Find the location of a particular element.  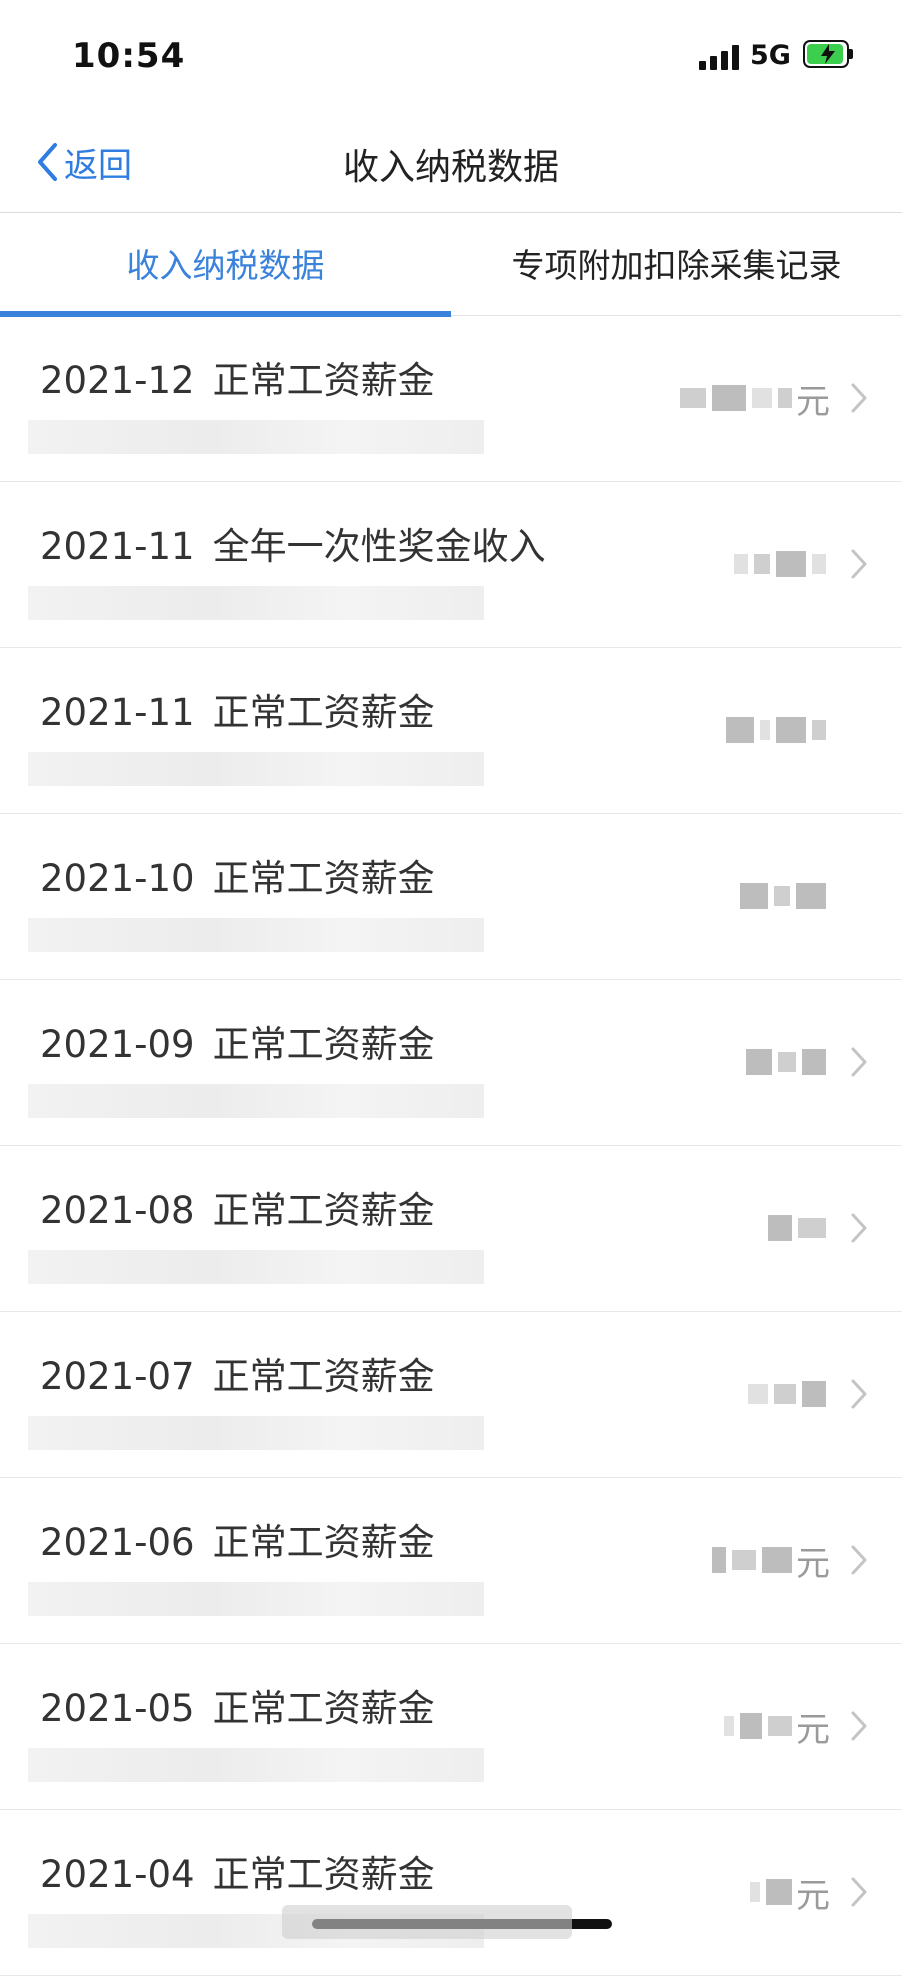

list-item: 2021-04 正常工资薪金 元 is located at coordinates (451, 1893).